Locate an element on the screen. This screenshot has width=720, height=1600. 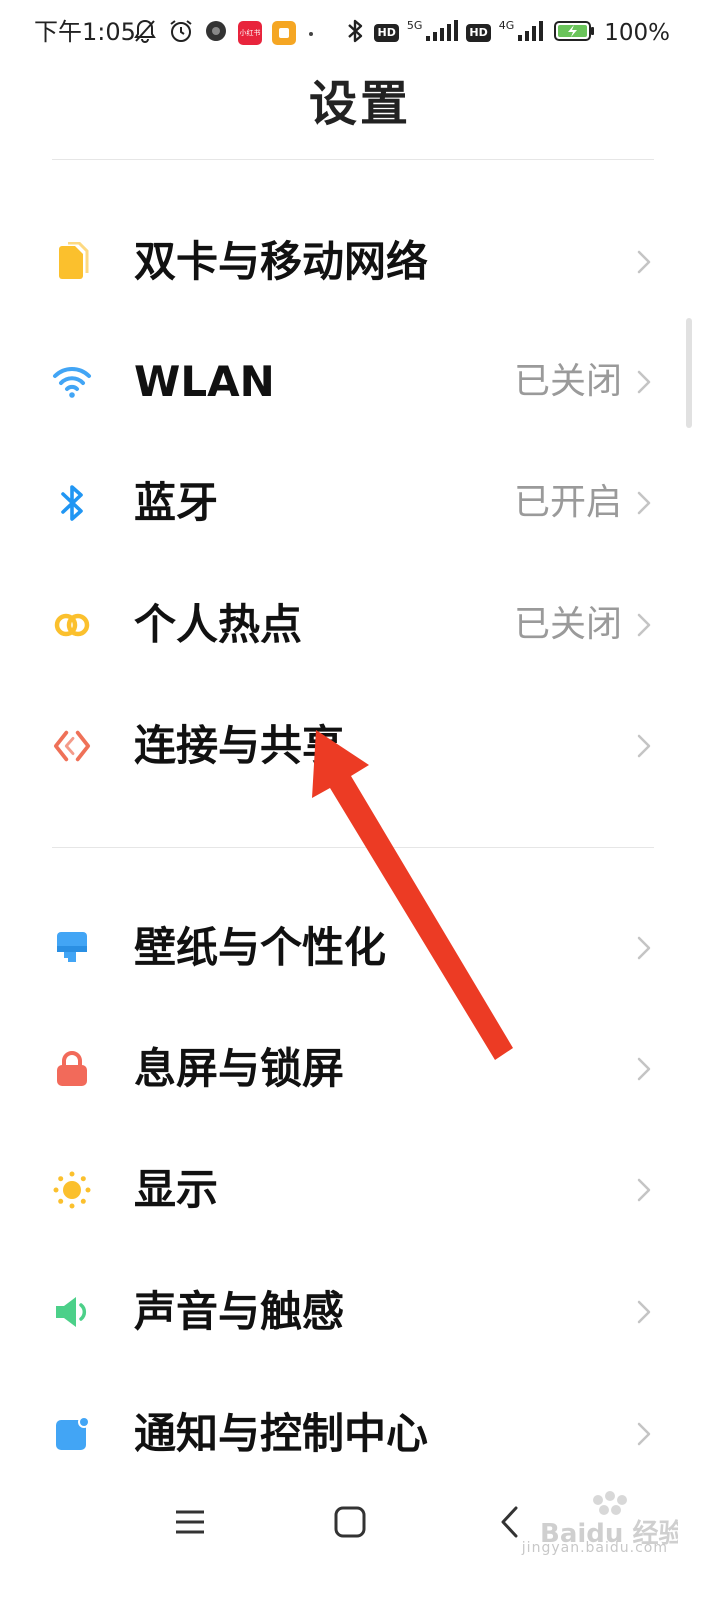
hd-badge-1: HD is located at coordinates (386, 33).